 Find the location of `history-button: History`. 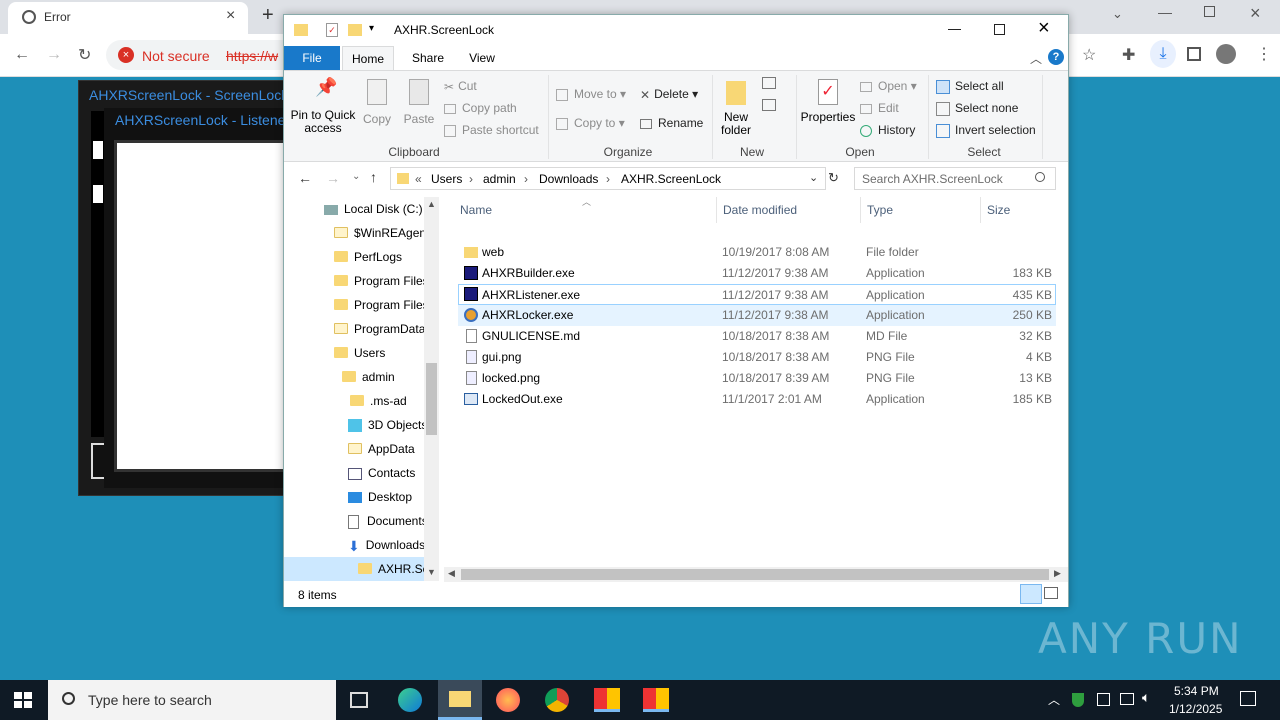

history-button: History is located at coordinates (887, 130).